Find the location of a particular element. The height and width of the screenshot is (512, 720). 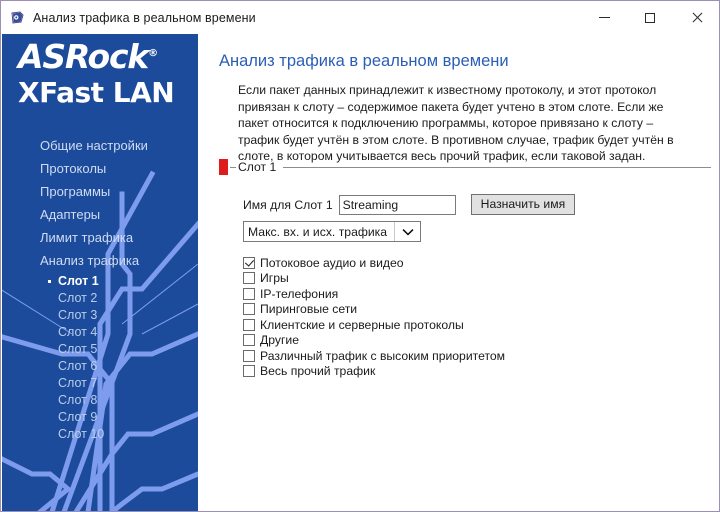

logo-brand-text: ASRock is located at coordinates (83, 56).